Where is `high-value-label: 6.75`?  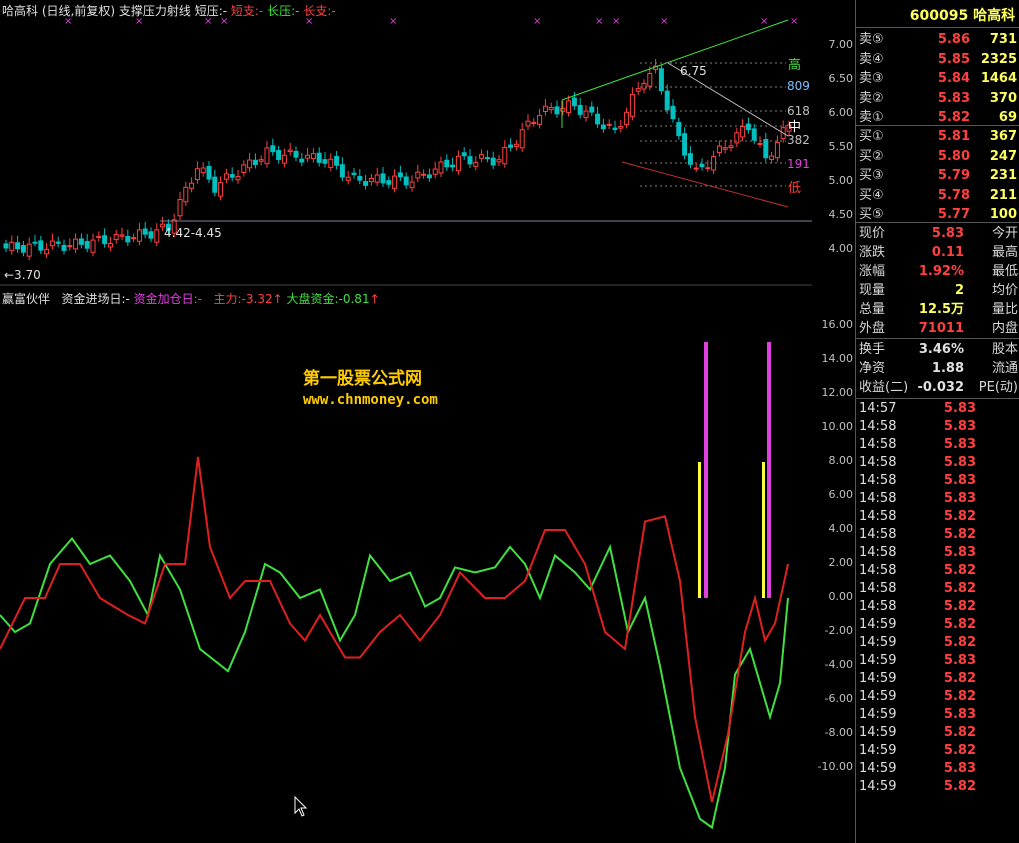 high-value-label: 6.75 is located at coordinates (693, 71).